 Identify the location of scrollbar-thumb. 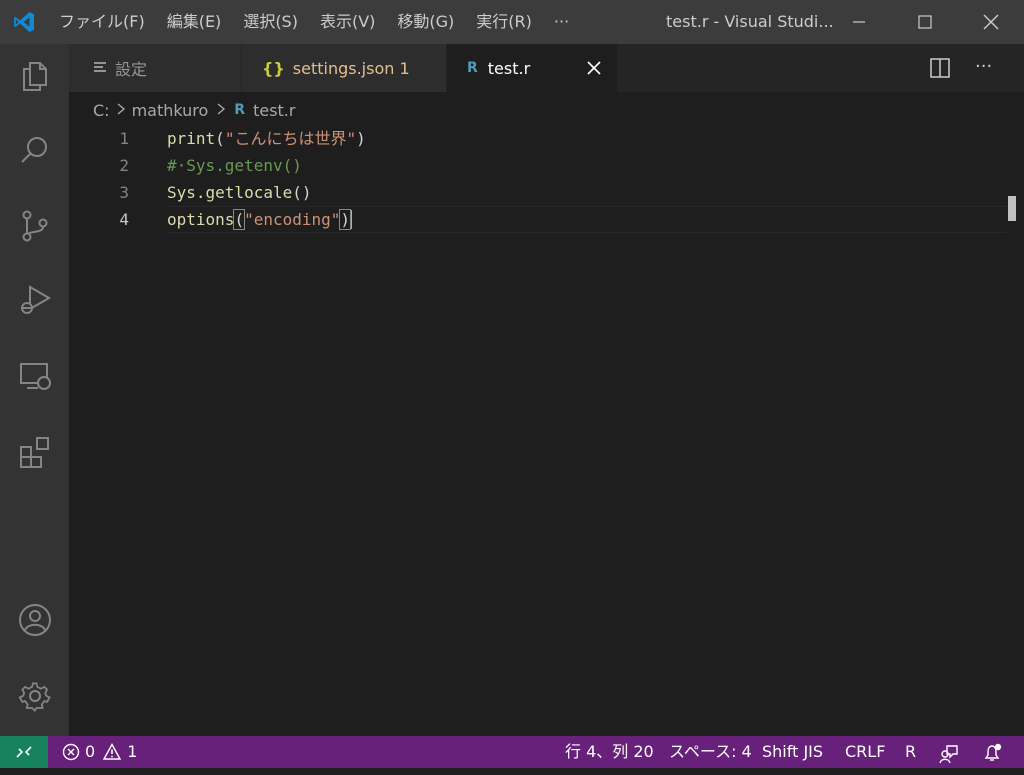
(1012, 208).